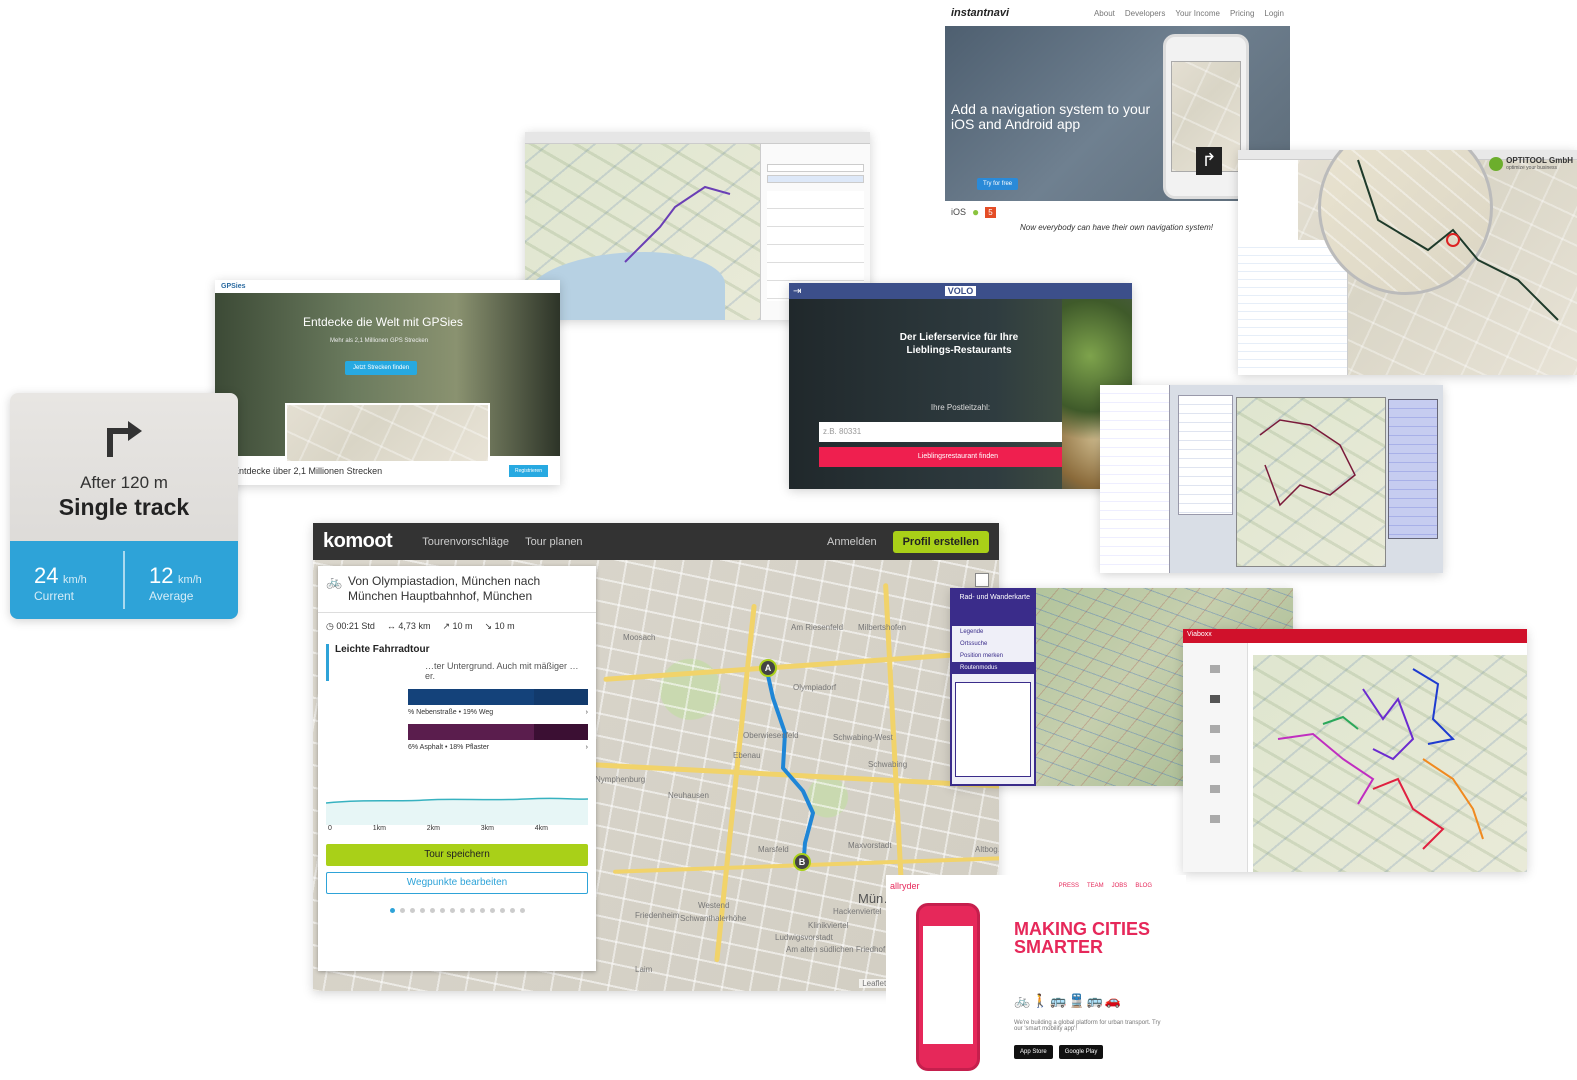 The height and width of the screenshot is (1080, 1577). I want to click on transport-icons: 🚲🚶🚌🚆🚌🚗, so click(1069, 1000).